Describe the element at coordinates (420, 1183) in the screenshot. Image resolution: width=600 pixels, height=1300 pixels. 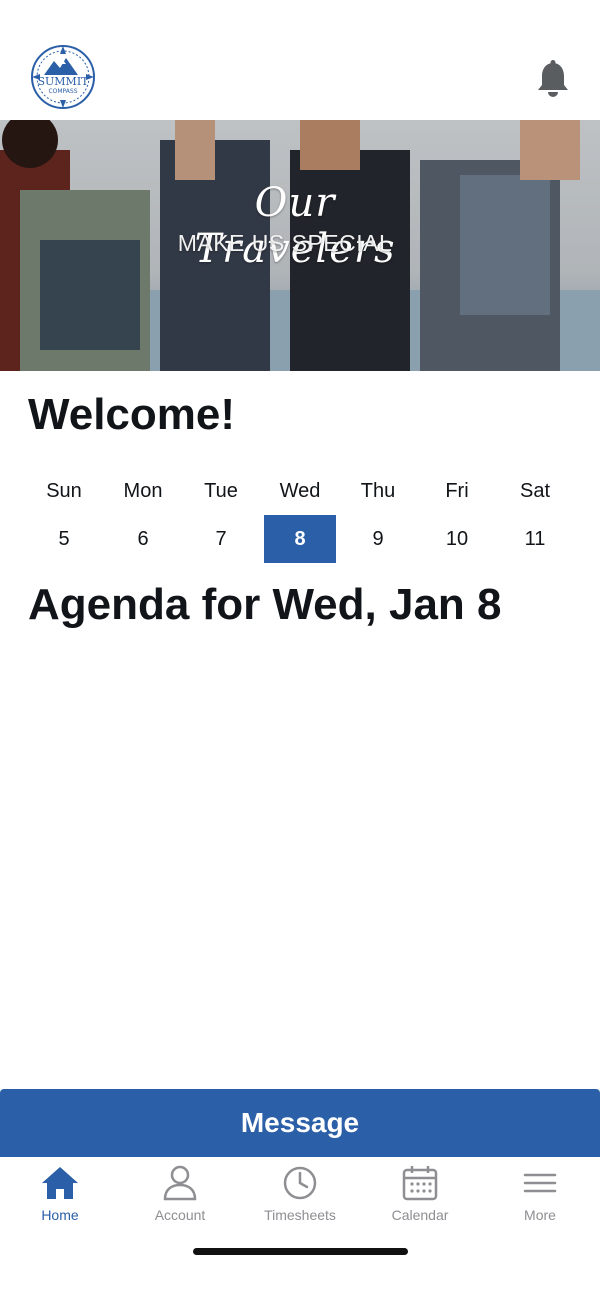
I see `calendar-icon` at that location.